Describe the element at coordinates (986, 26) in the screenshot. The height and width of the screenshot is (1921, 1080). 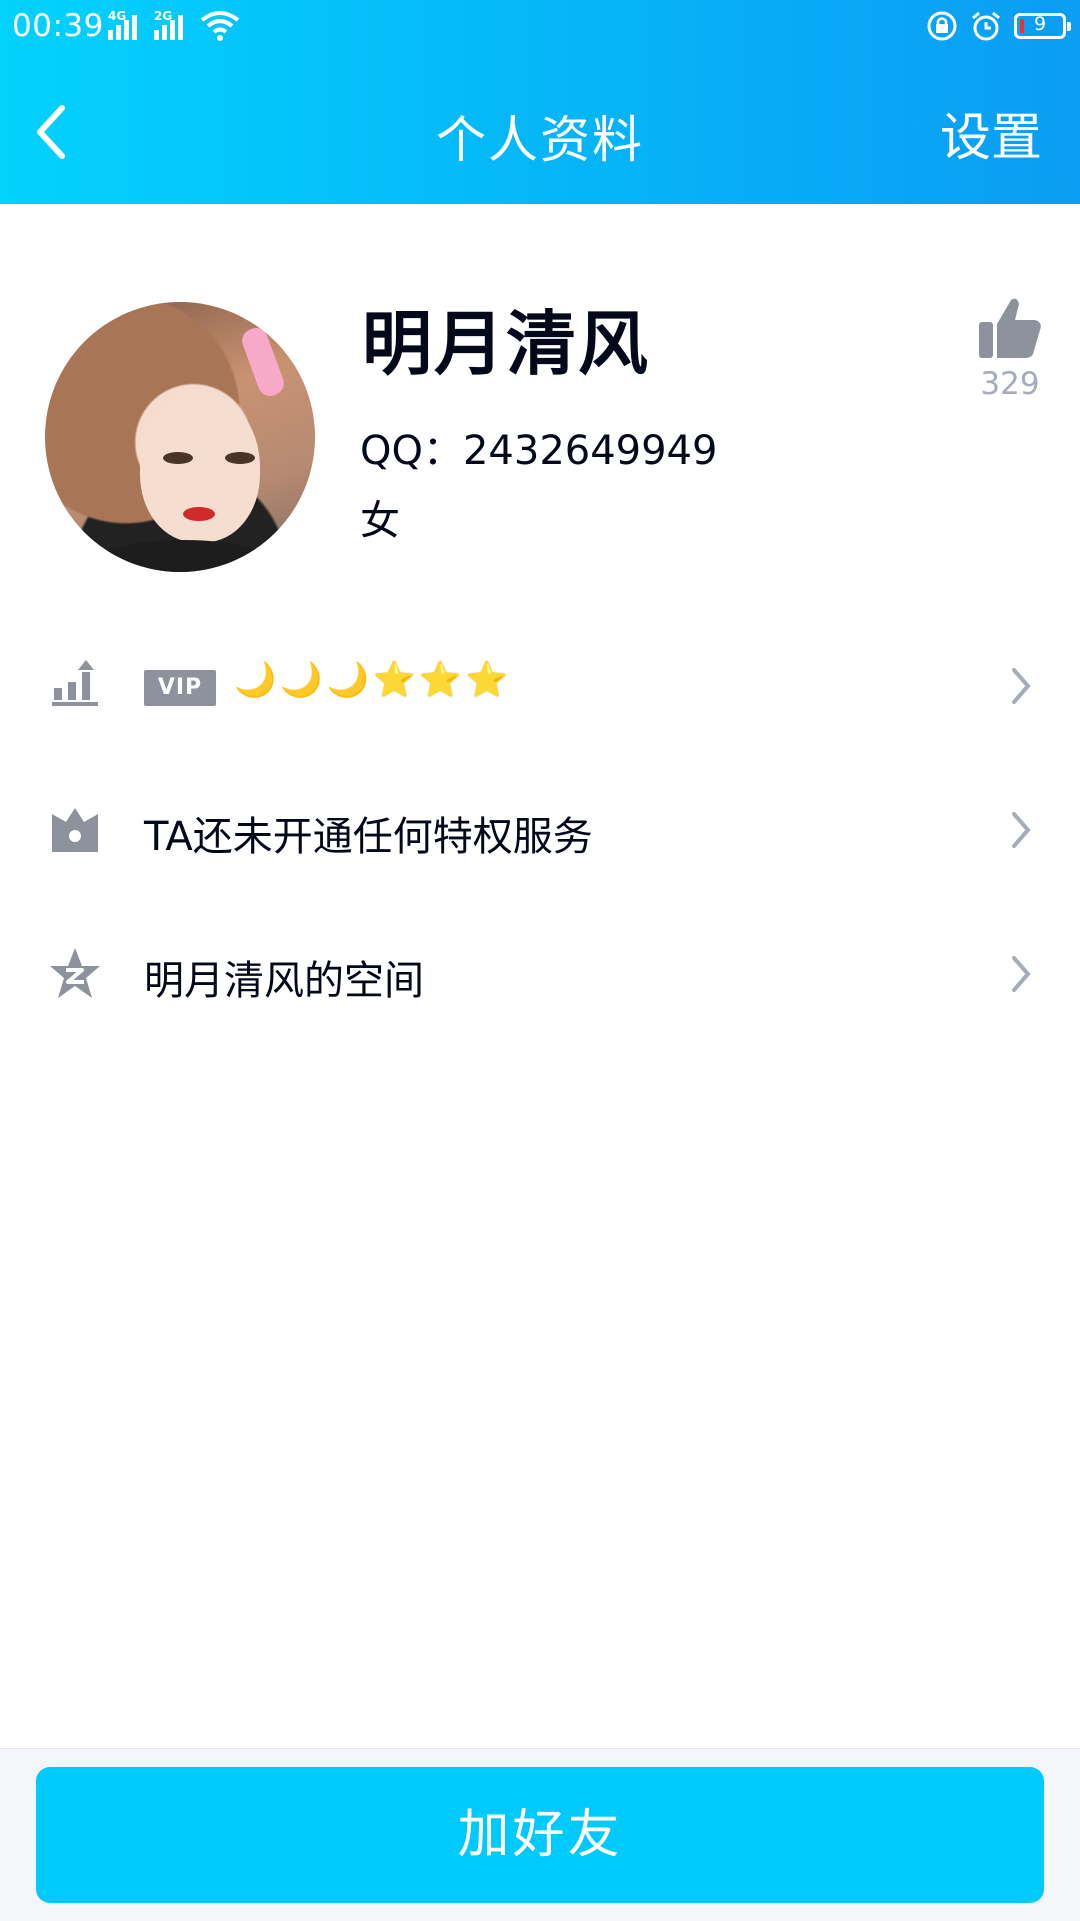
I see `alarm-icon` at that location.